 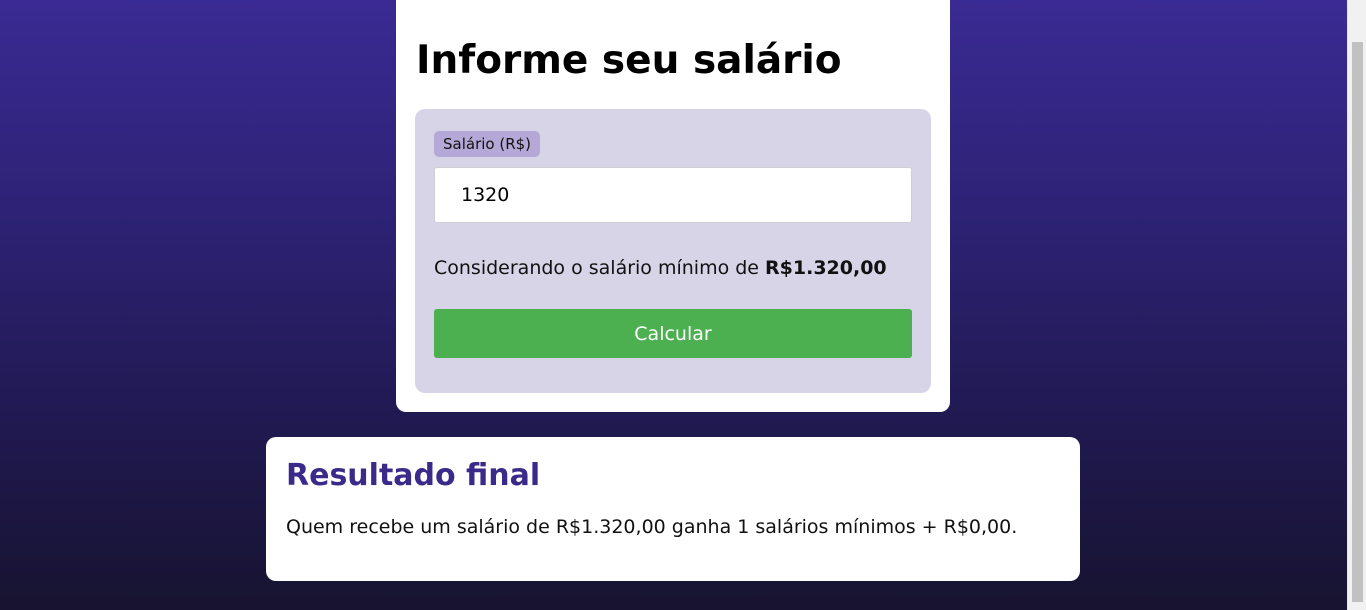 What do you see at coordinates (1357, 322) in the screenshot?
I see `scrollbar-thumb` at bounding box center [1357, 322].